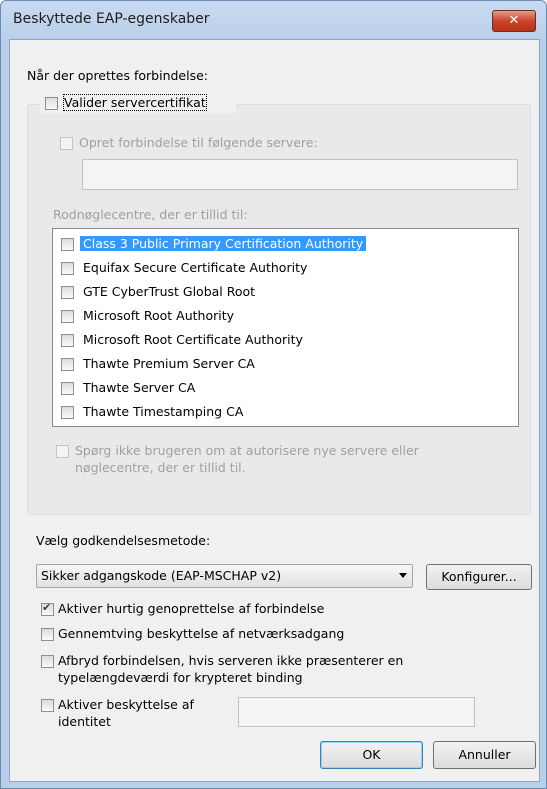  I want to click on list-item: Microsoft Root Certificate Authority, so click(285, 340).